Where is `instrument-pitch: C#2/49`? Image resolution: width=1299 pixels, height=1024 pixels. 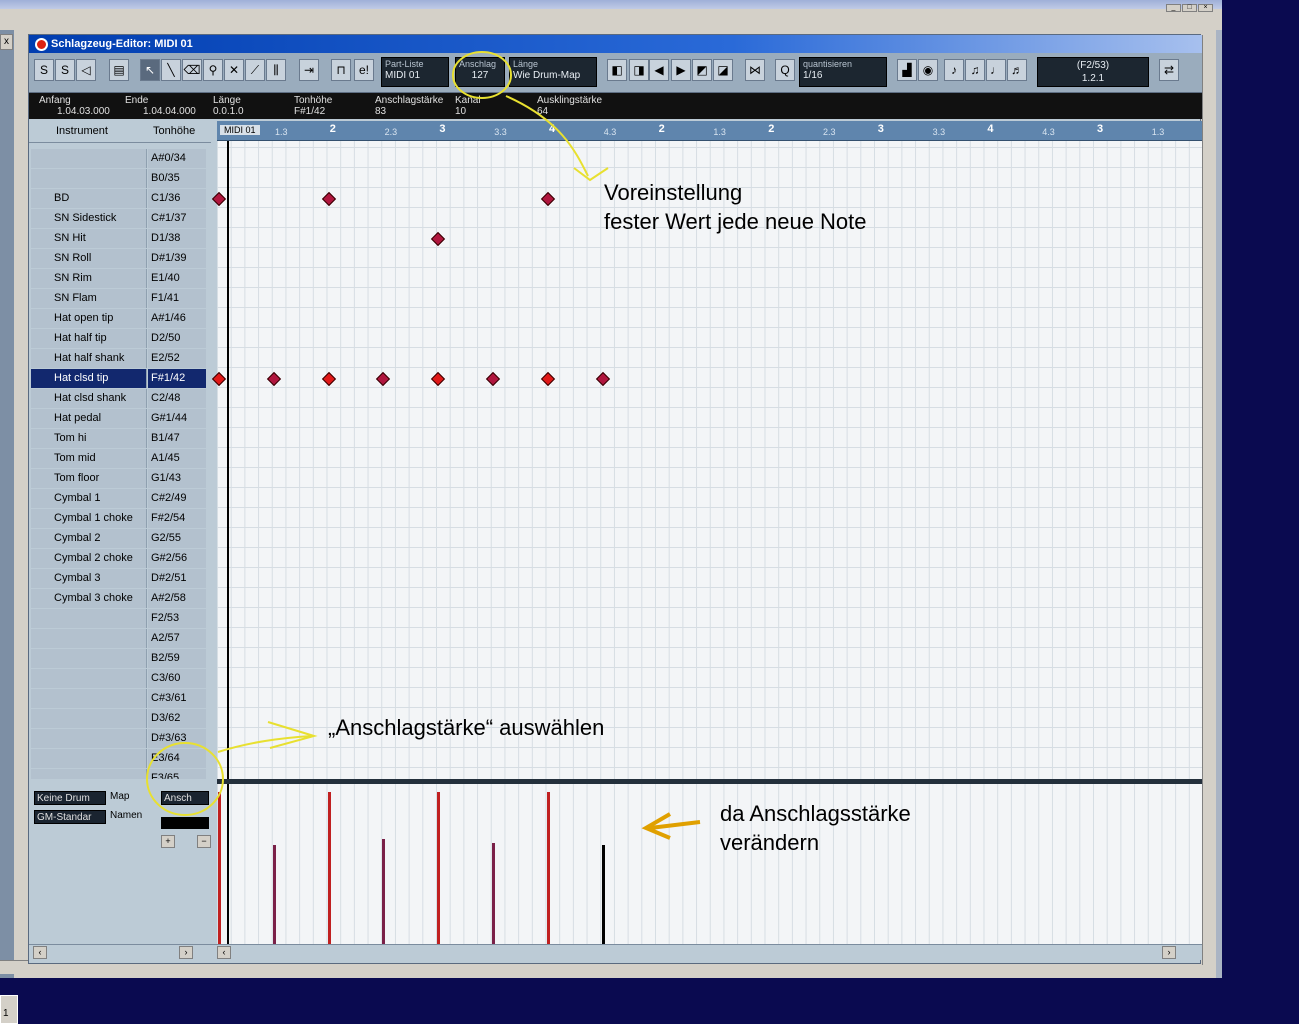
instrument-pitch: C#2/49 is located at coordinates (177, 498).